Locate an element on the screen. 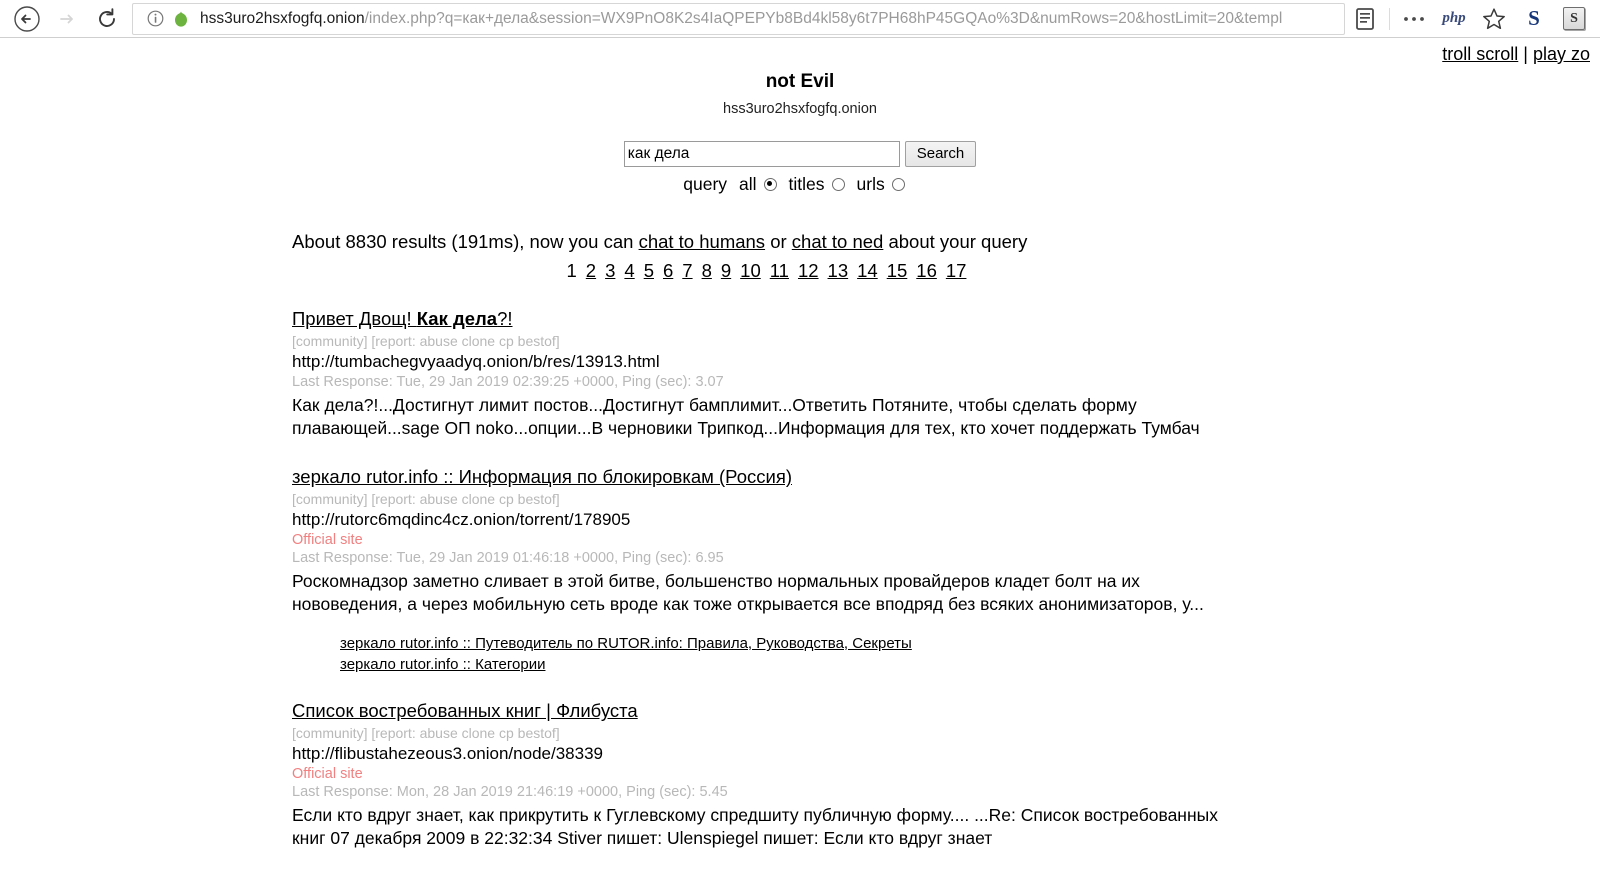 The width and height of the screenshot is (1600, 869). page-info-icon is located at coordinates (155, 18).